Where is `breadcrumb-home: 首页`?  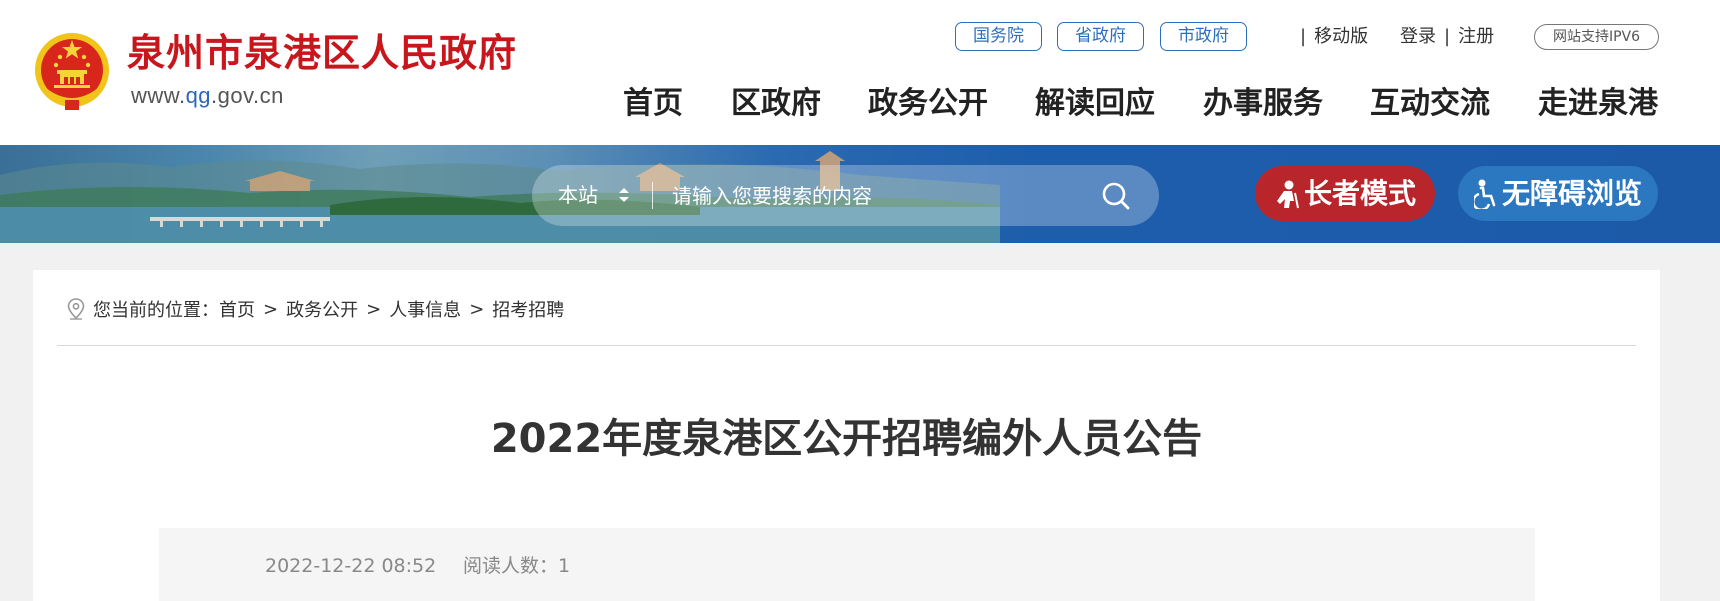 breadcrumb-home: 首页 is located at coordinates (237, 309).